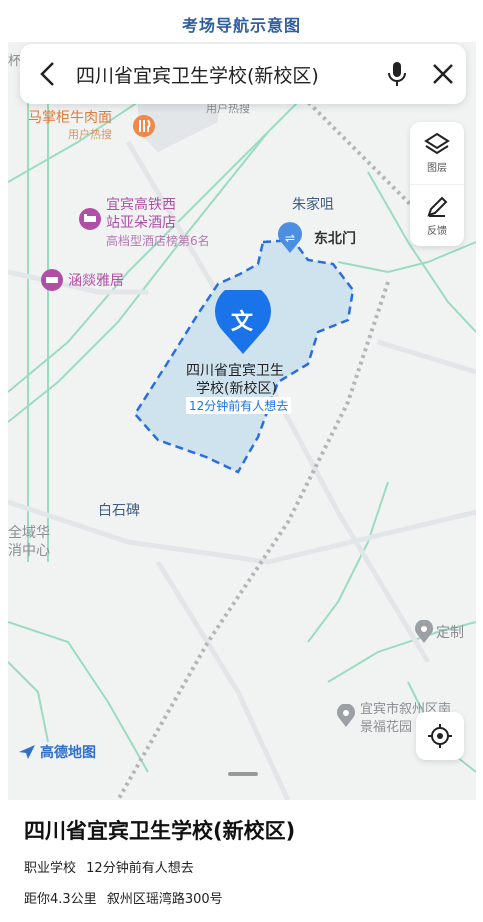 Image resolution: width=483 pixels, height=922 pixels. Describe the element at coordinates (70, 118) in the screenshot. I see `restaurant-label: 马掌柜牛肉面` at that location.